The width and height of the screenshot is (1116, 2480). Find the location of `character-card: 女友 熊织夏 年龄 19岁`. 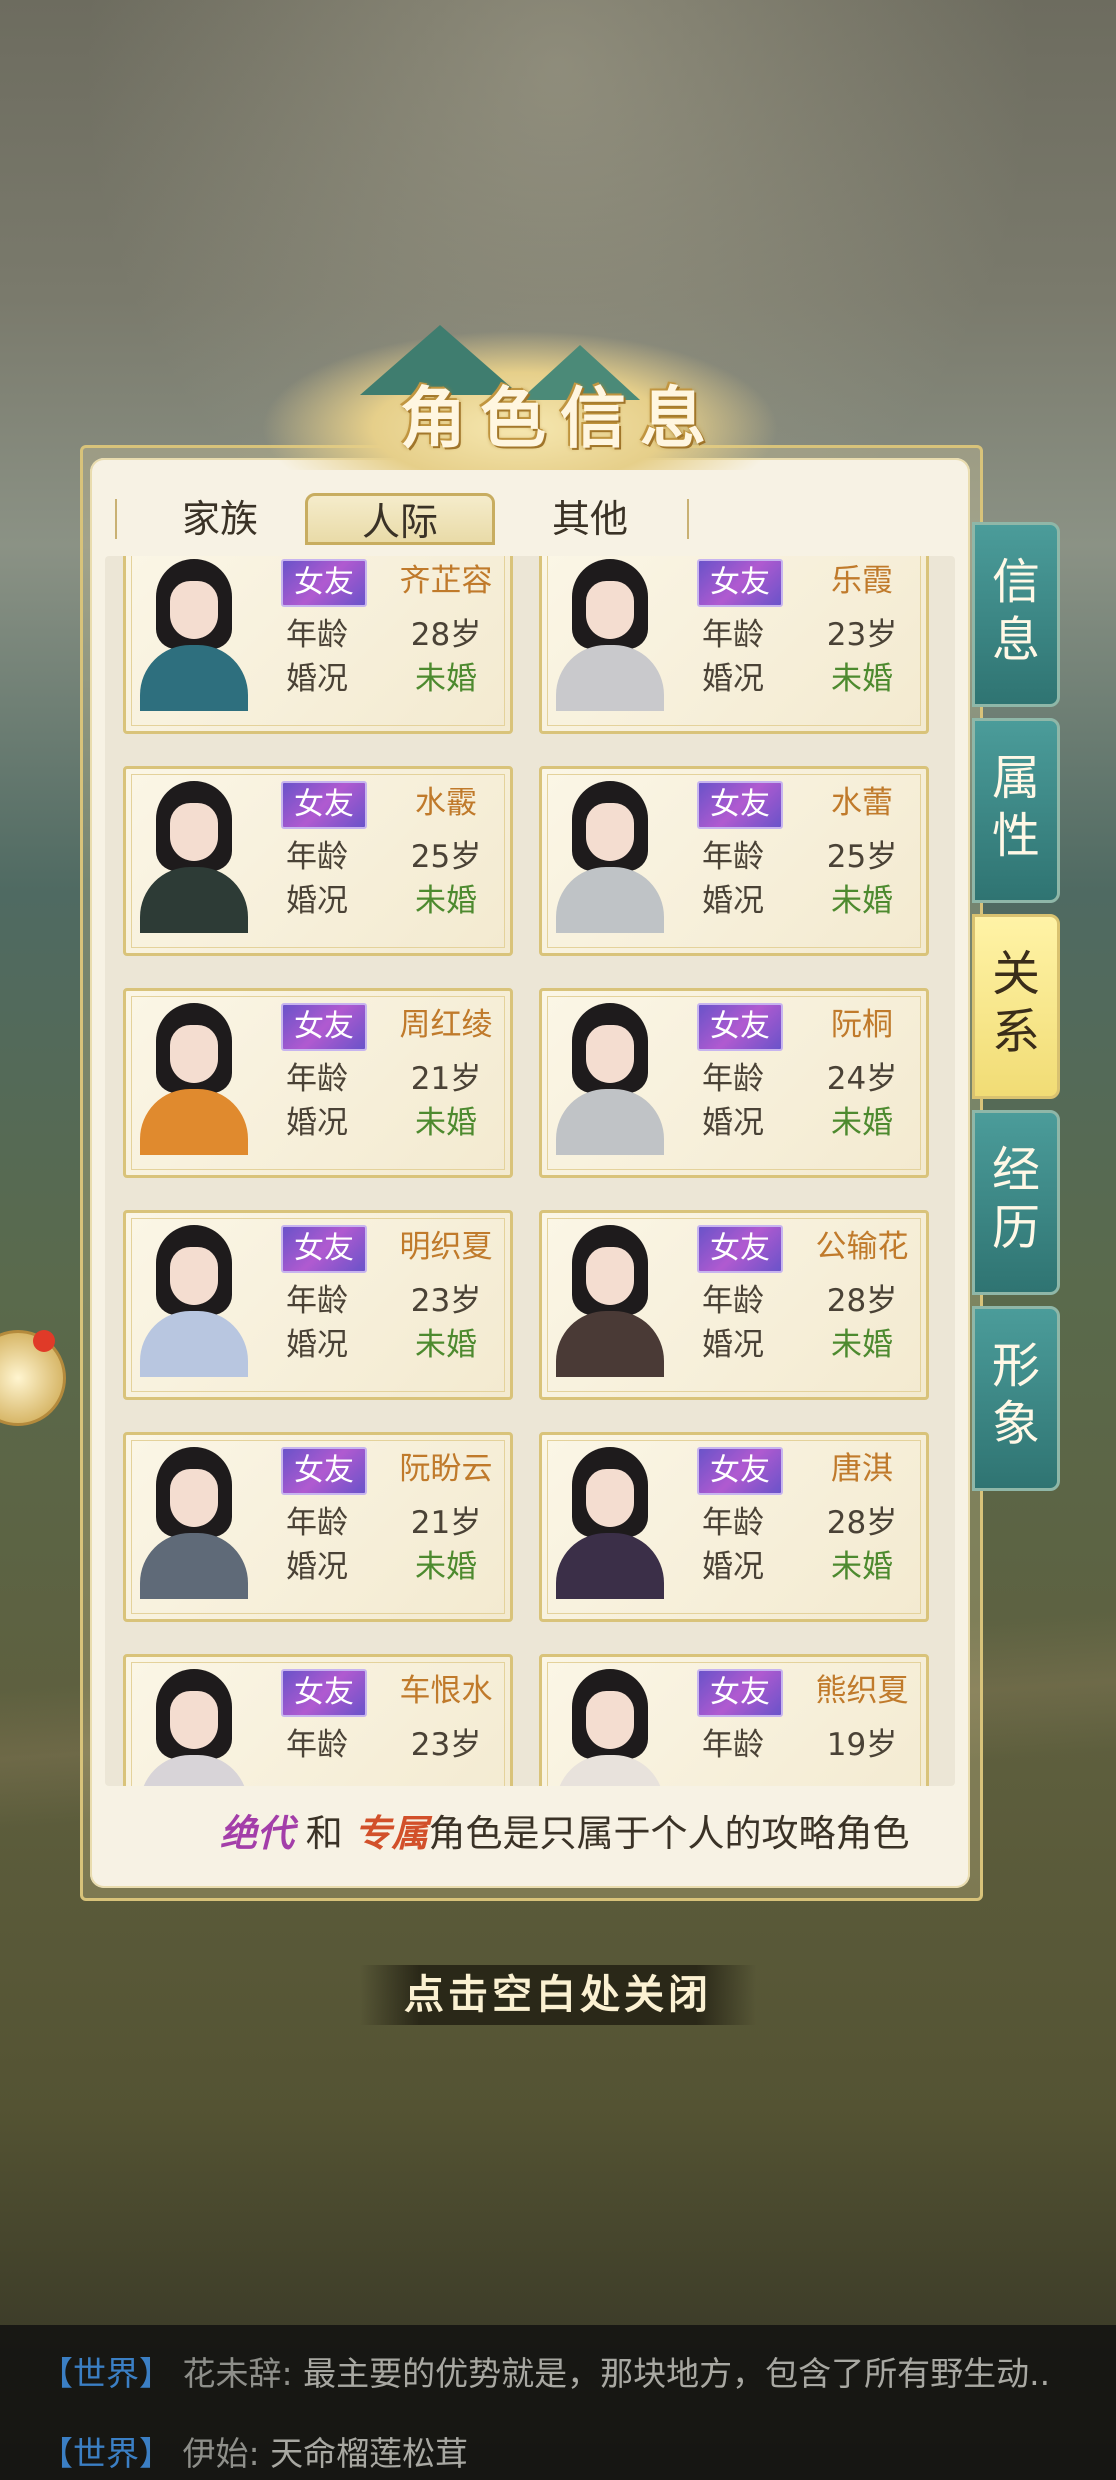

character-card: 女友 熊织夏 年龄 19岁 is located at coordinates (734, 1720).